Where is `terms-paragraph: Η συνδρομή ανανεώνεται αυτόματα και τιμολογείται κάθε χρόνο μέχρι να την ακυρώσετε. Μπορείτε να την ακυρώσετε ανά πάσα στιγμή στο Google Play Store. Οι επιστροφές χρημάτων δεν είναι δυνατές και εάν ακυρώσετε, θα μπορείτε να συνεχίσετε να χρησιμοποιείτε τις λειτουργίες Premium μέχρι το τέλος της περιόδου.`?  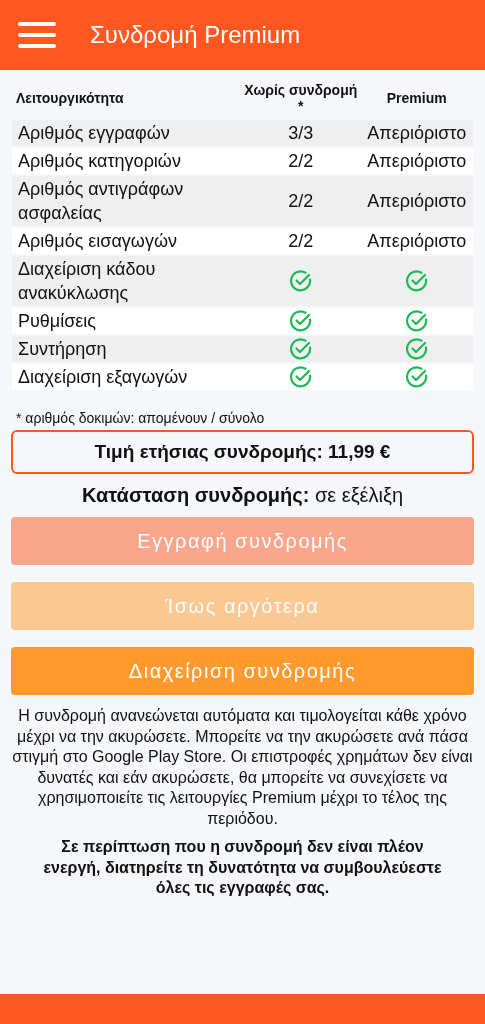 terms-paragraph: Η συνδρομή ανανεώνεται αυτόματα και τιμολογείται κάθε χρόνο μέχρι να την ακυρώσετε. Μπορείτε να την ακυρώσετε ανά πάσα στιγμή στο Google Play Store. Οι επιστροφές χρημάτων δεν είναι δυνατές και εάν ακυρώσετε, θα μπορείτε να συνεχίσετε να χρησιμοποιείτε τις λειτουργίες Premium μέχρι το τέλος της περιόδου. is located at coordinates (242, 767).